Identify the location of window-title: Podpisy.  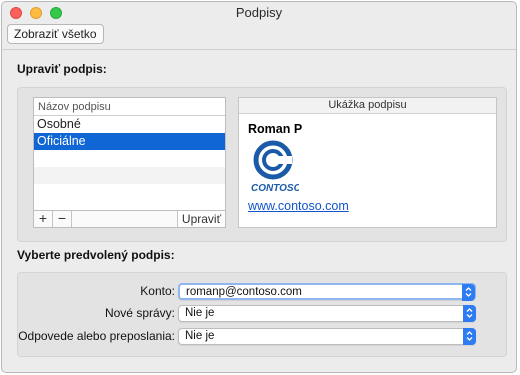
(259, 12).